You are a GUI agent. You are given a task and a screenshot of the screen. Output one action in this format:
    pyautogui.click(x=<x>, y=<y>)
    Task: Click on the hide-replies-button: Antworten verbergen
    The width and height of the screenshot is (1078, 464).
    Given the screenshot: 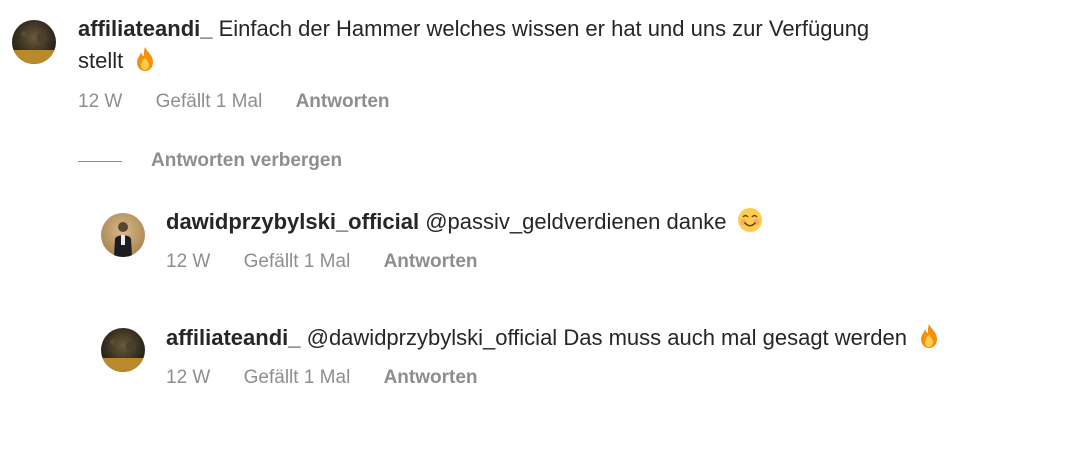 What is the action you would take?
    pyautogui.click(x=210, y=161)
    